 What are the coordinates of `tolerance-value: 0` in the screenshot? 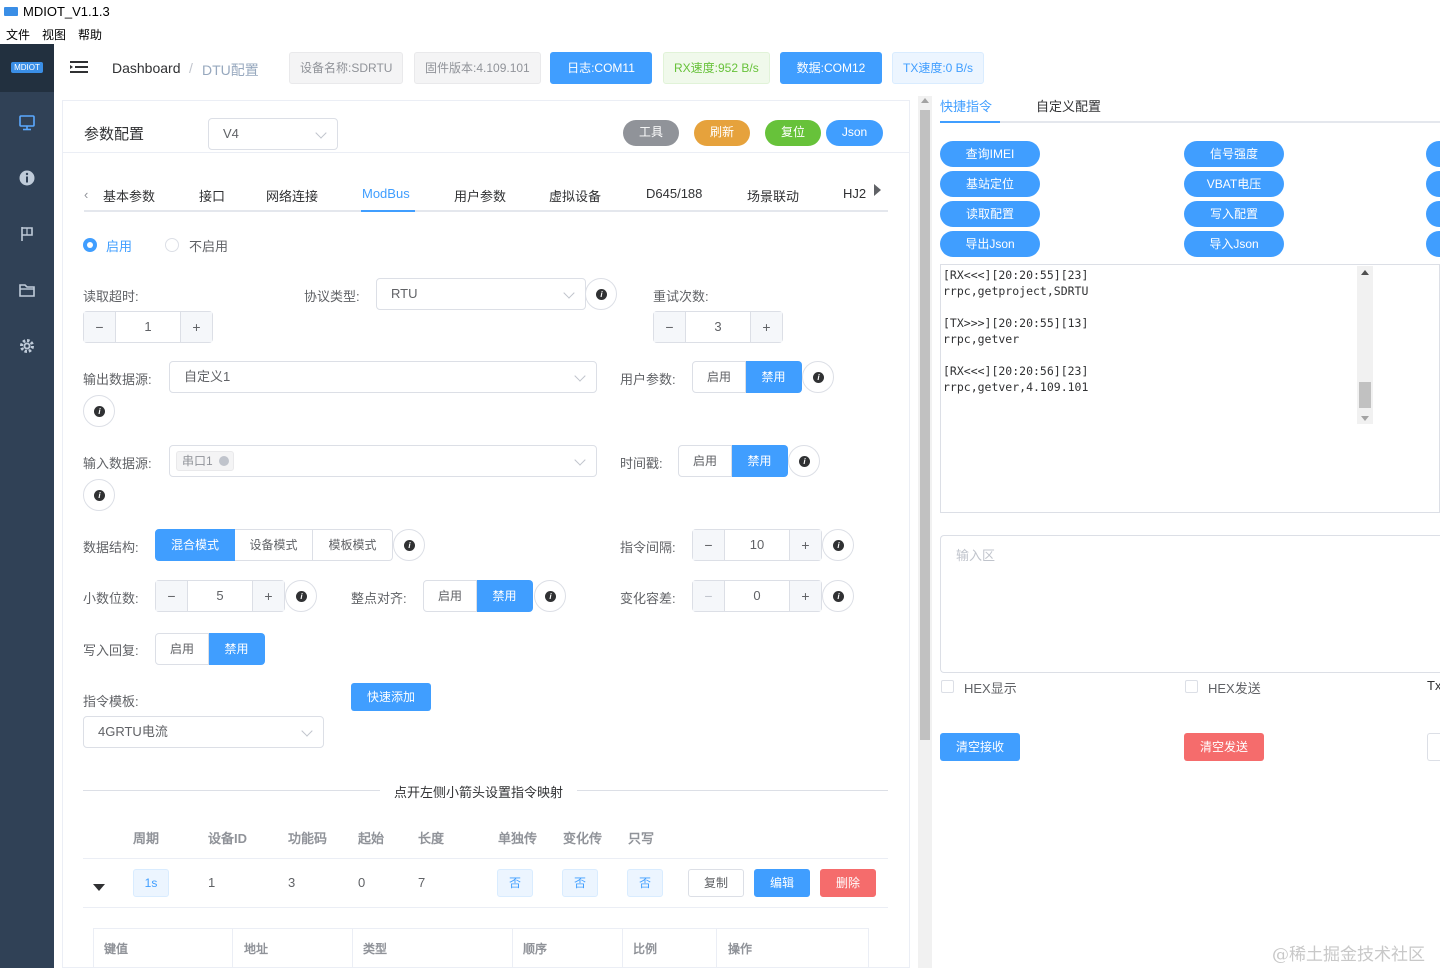 It's located at (757, 596).